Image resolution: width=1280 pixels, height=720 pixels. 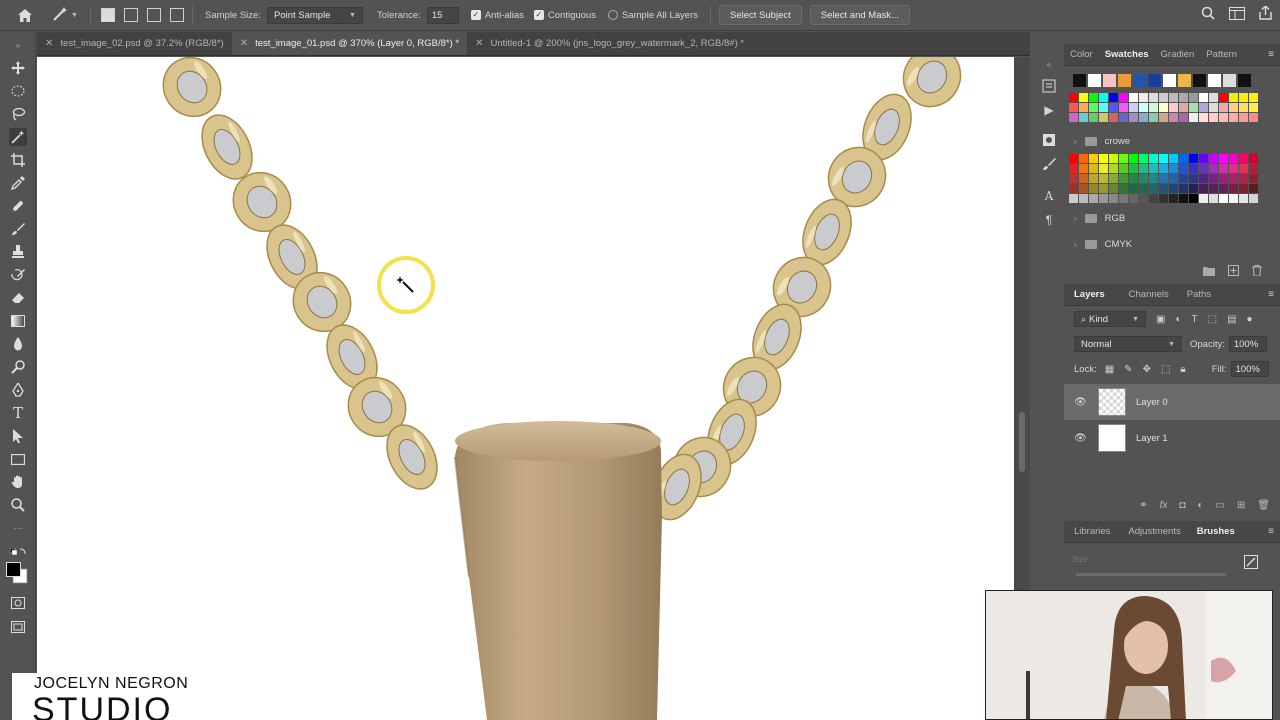 What do you see at coordinates (1049, 164) in the screenshot?
I see `brush-settings-icon` at bounding box center [1049, 164].